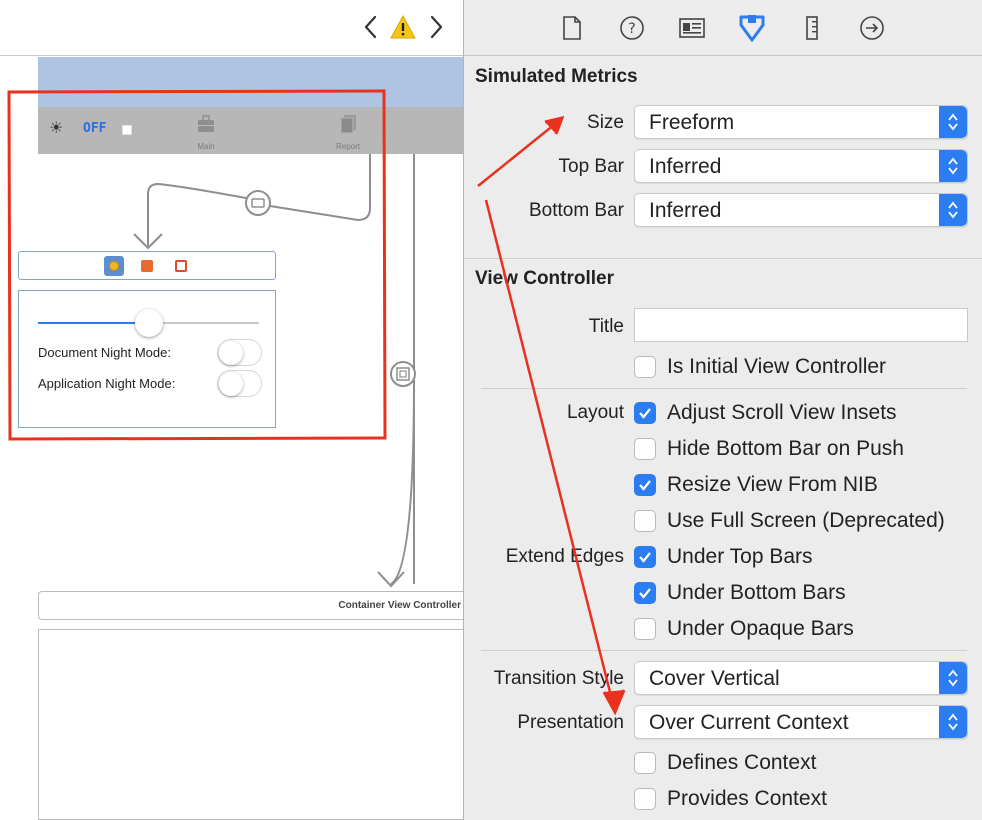  What do you see at coordinates (692, 122) in the screenshot?
I see `size-value: Freeform` at bounding box center [692, 122].